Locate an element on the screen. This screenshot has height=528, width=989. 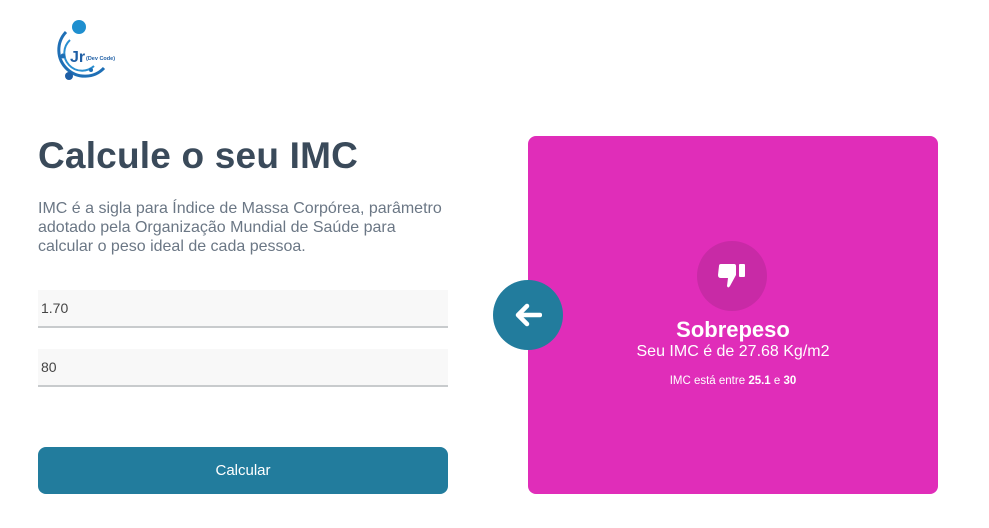
result-range: IMC está entre 25.1 e 30 is located at coordinates (733, 381).